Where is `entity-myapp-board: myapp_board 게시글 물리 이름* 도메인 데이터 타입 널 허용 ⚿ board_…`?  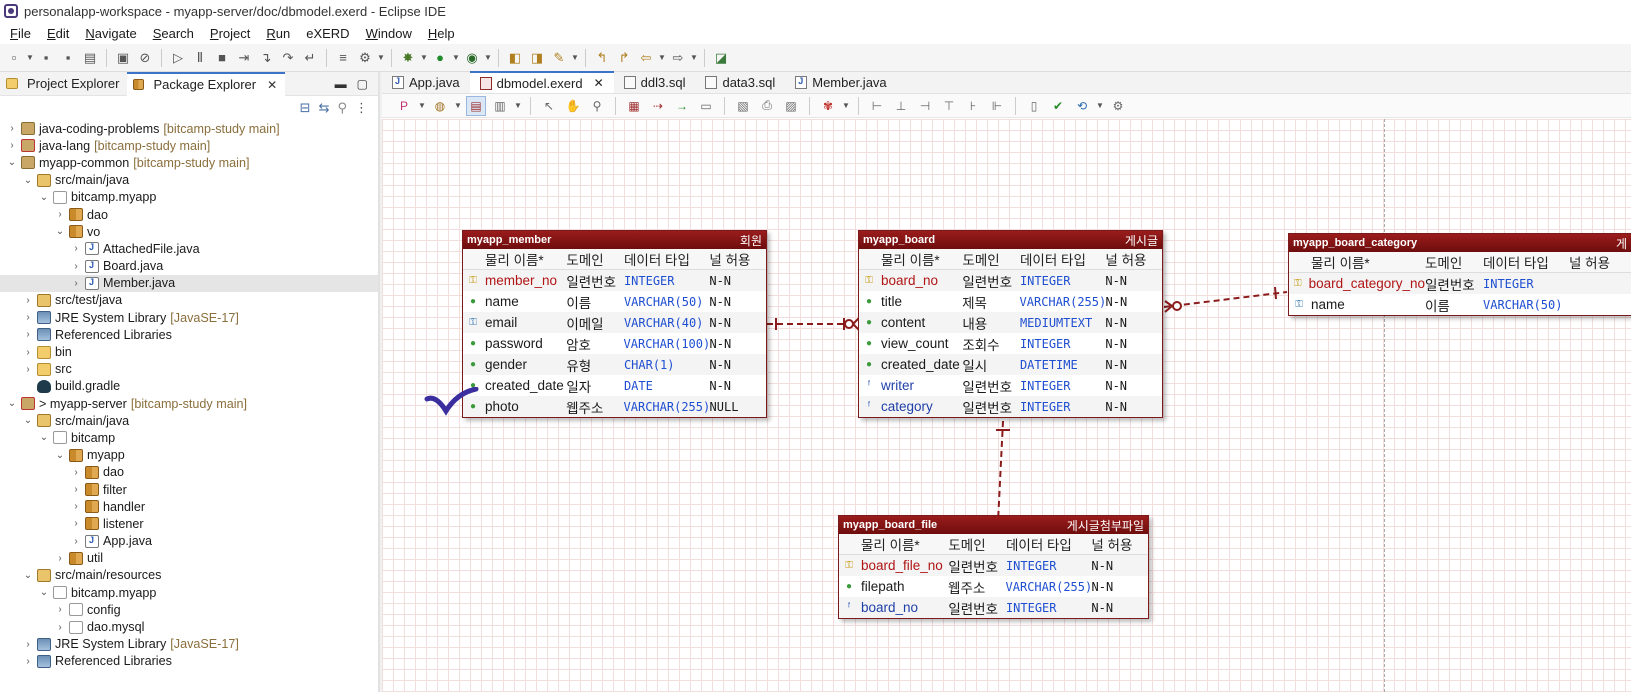
entity-myapp-board: myapp_board 게시글 물리 이름* 도메인 데이터 타입 널 허용 ⚿ board_… is located at coordinates (1010, 324).